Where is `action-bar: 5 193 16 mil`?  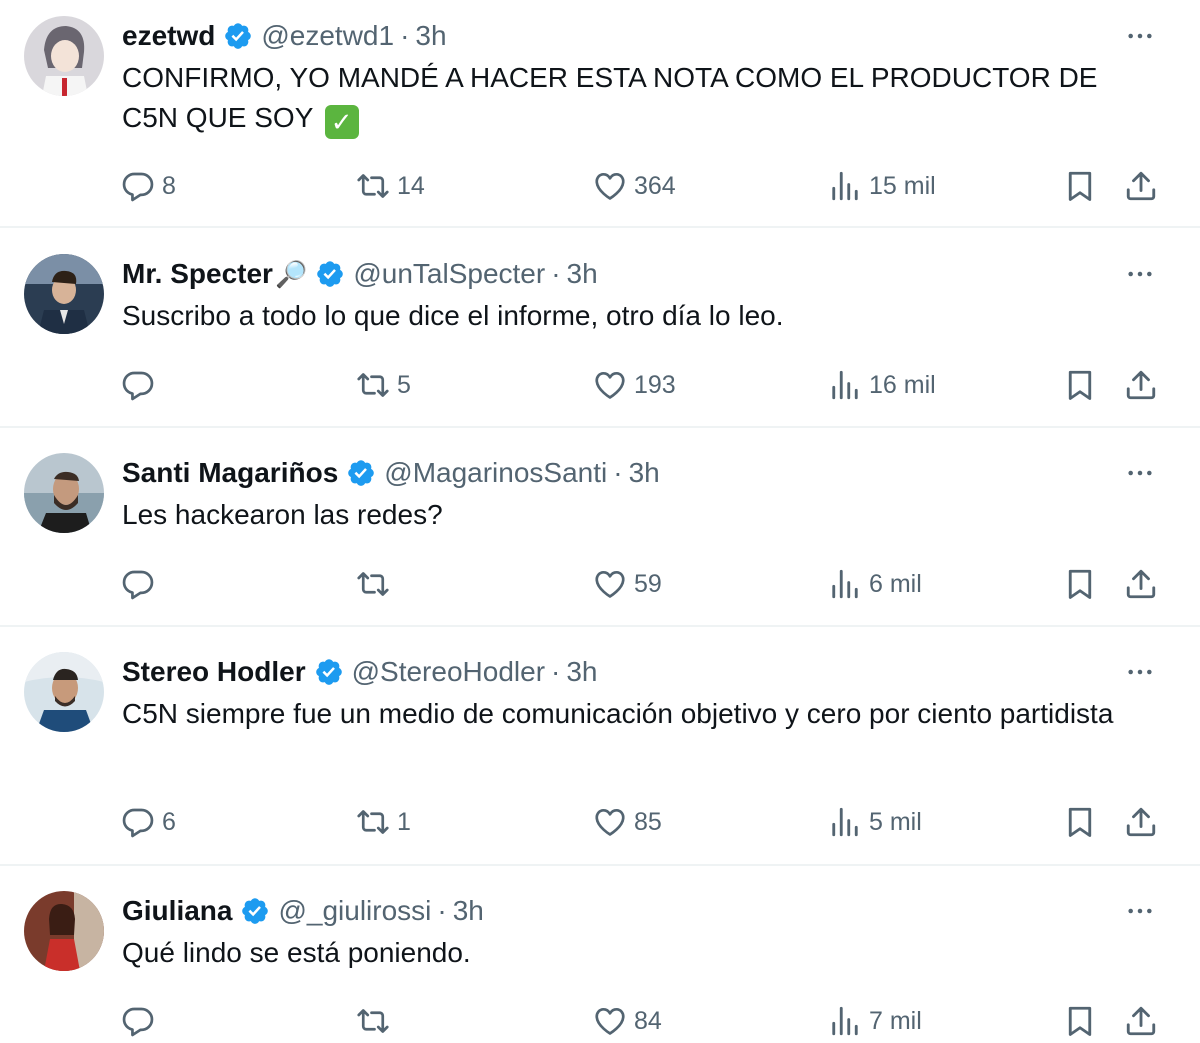
action-bar: 5 193 16 mil is located at coordinates (600, 385).